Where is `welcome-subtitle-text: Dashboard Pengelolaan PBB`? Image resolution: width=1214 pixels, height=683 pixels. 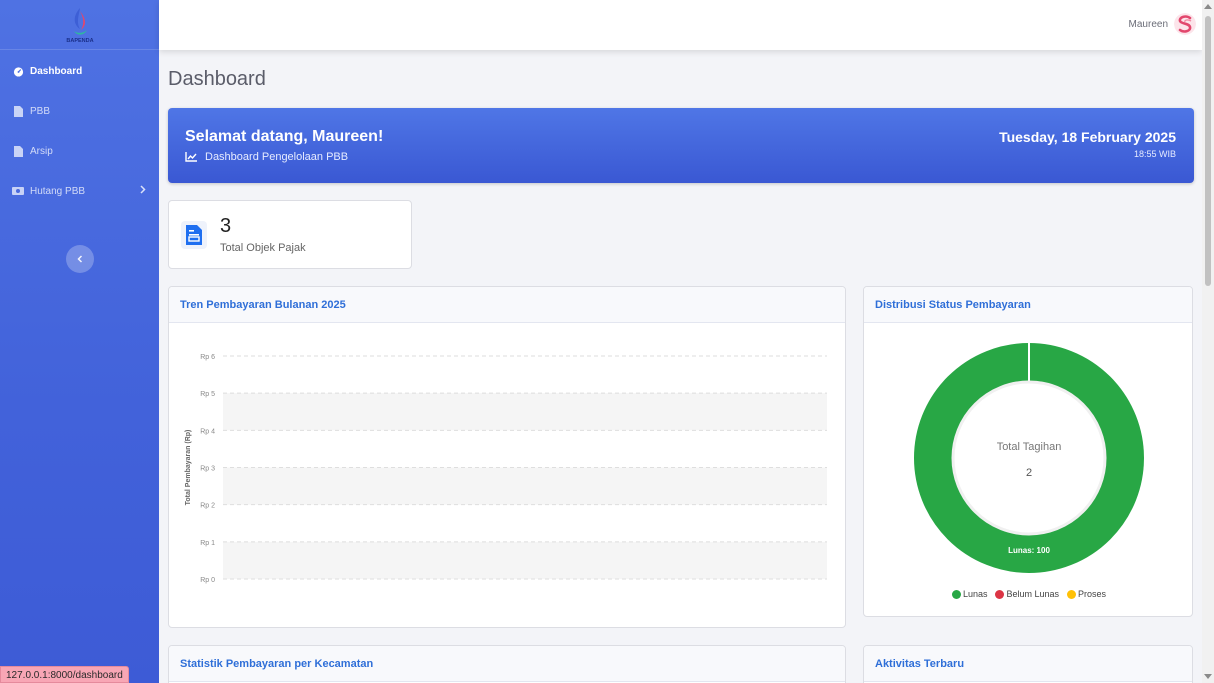
welcome-subtitle-text: Dashboard Pengelolaan PBB is located at coordinates (277, 157).